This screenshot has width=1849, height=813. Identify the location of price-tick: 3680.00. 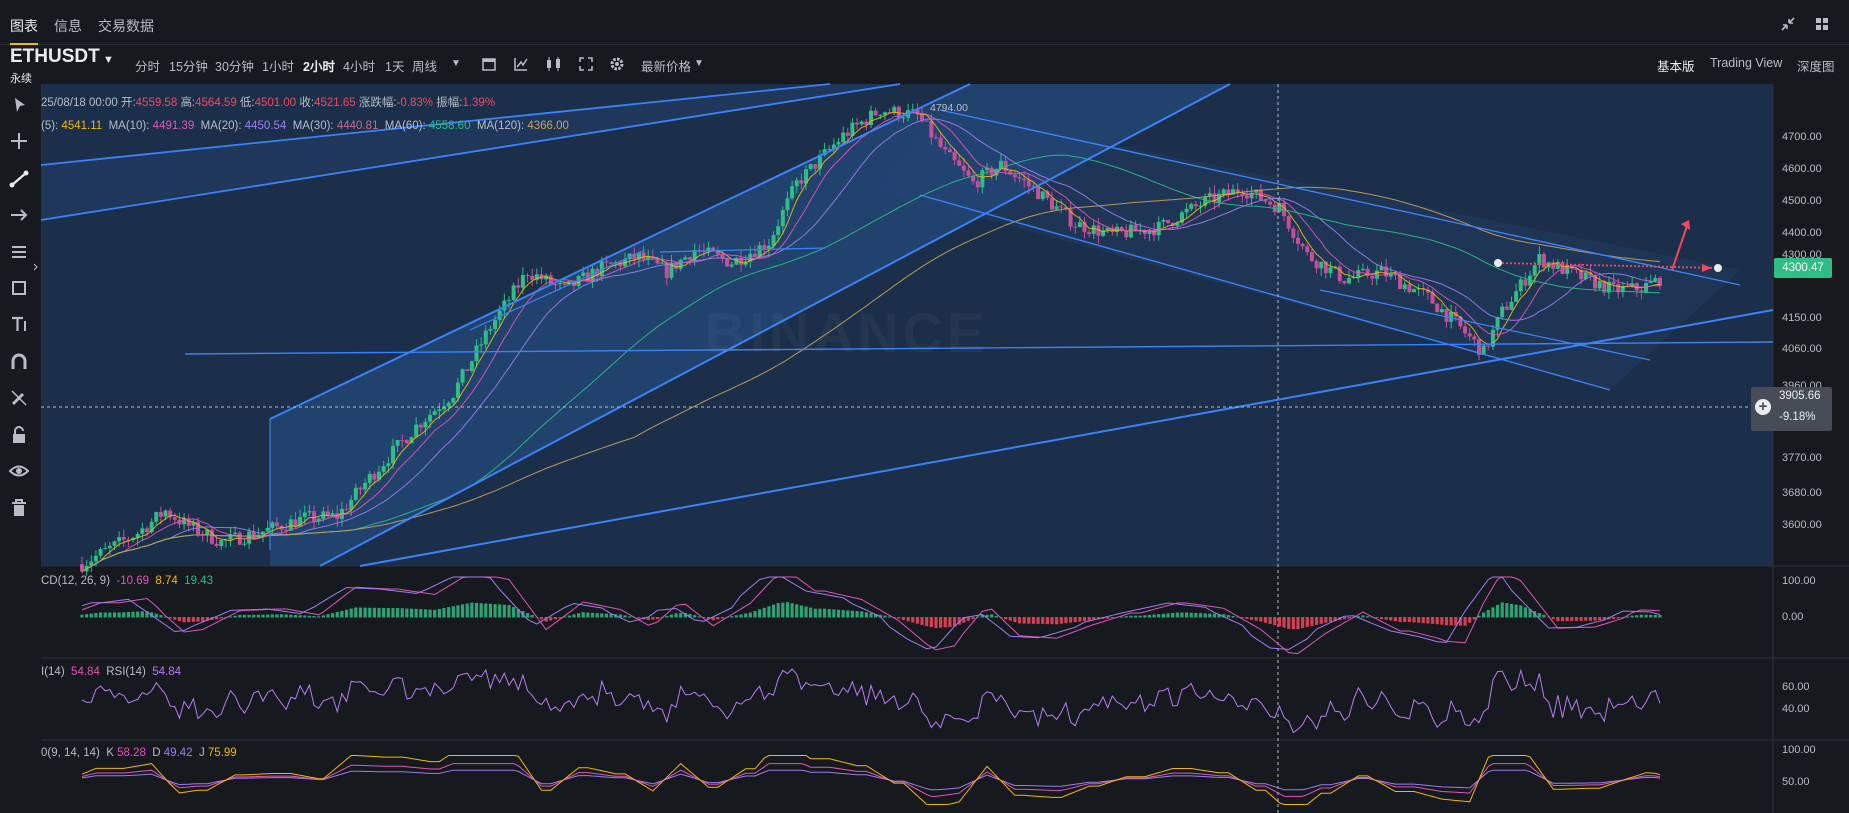
(1802, 493).